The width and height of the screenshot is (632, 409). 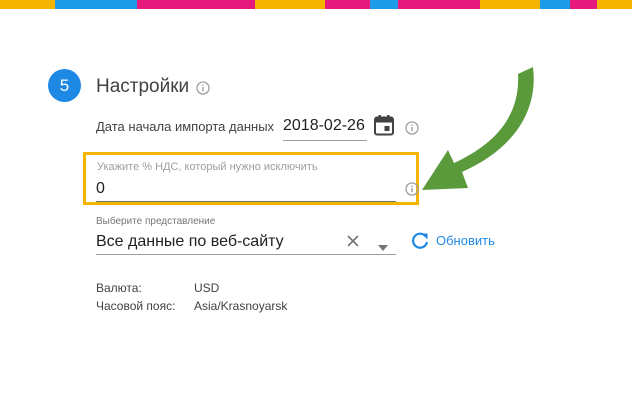 I want to click on vat-field-label: Укажите % НДС, который нужно исключить, so click(x=207, y=167).